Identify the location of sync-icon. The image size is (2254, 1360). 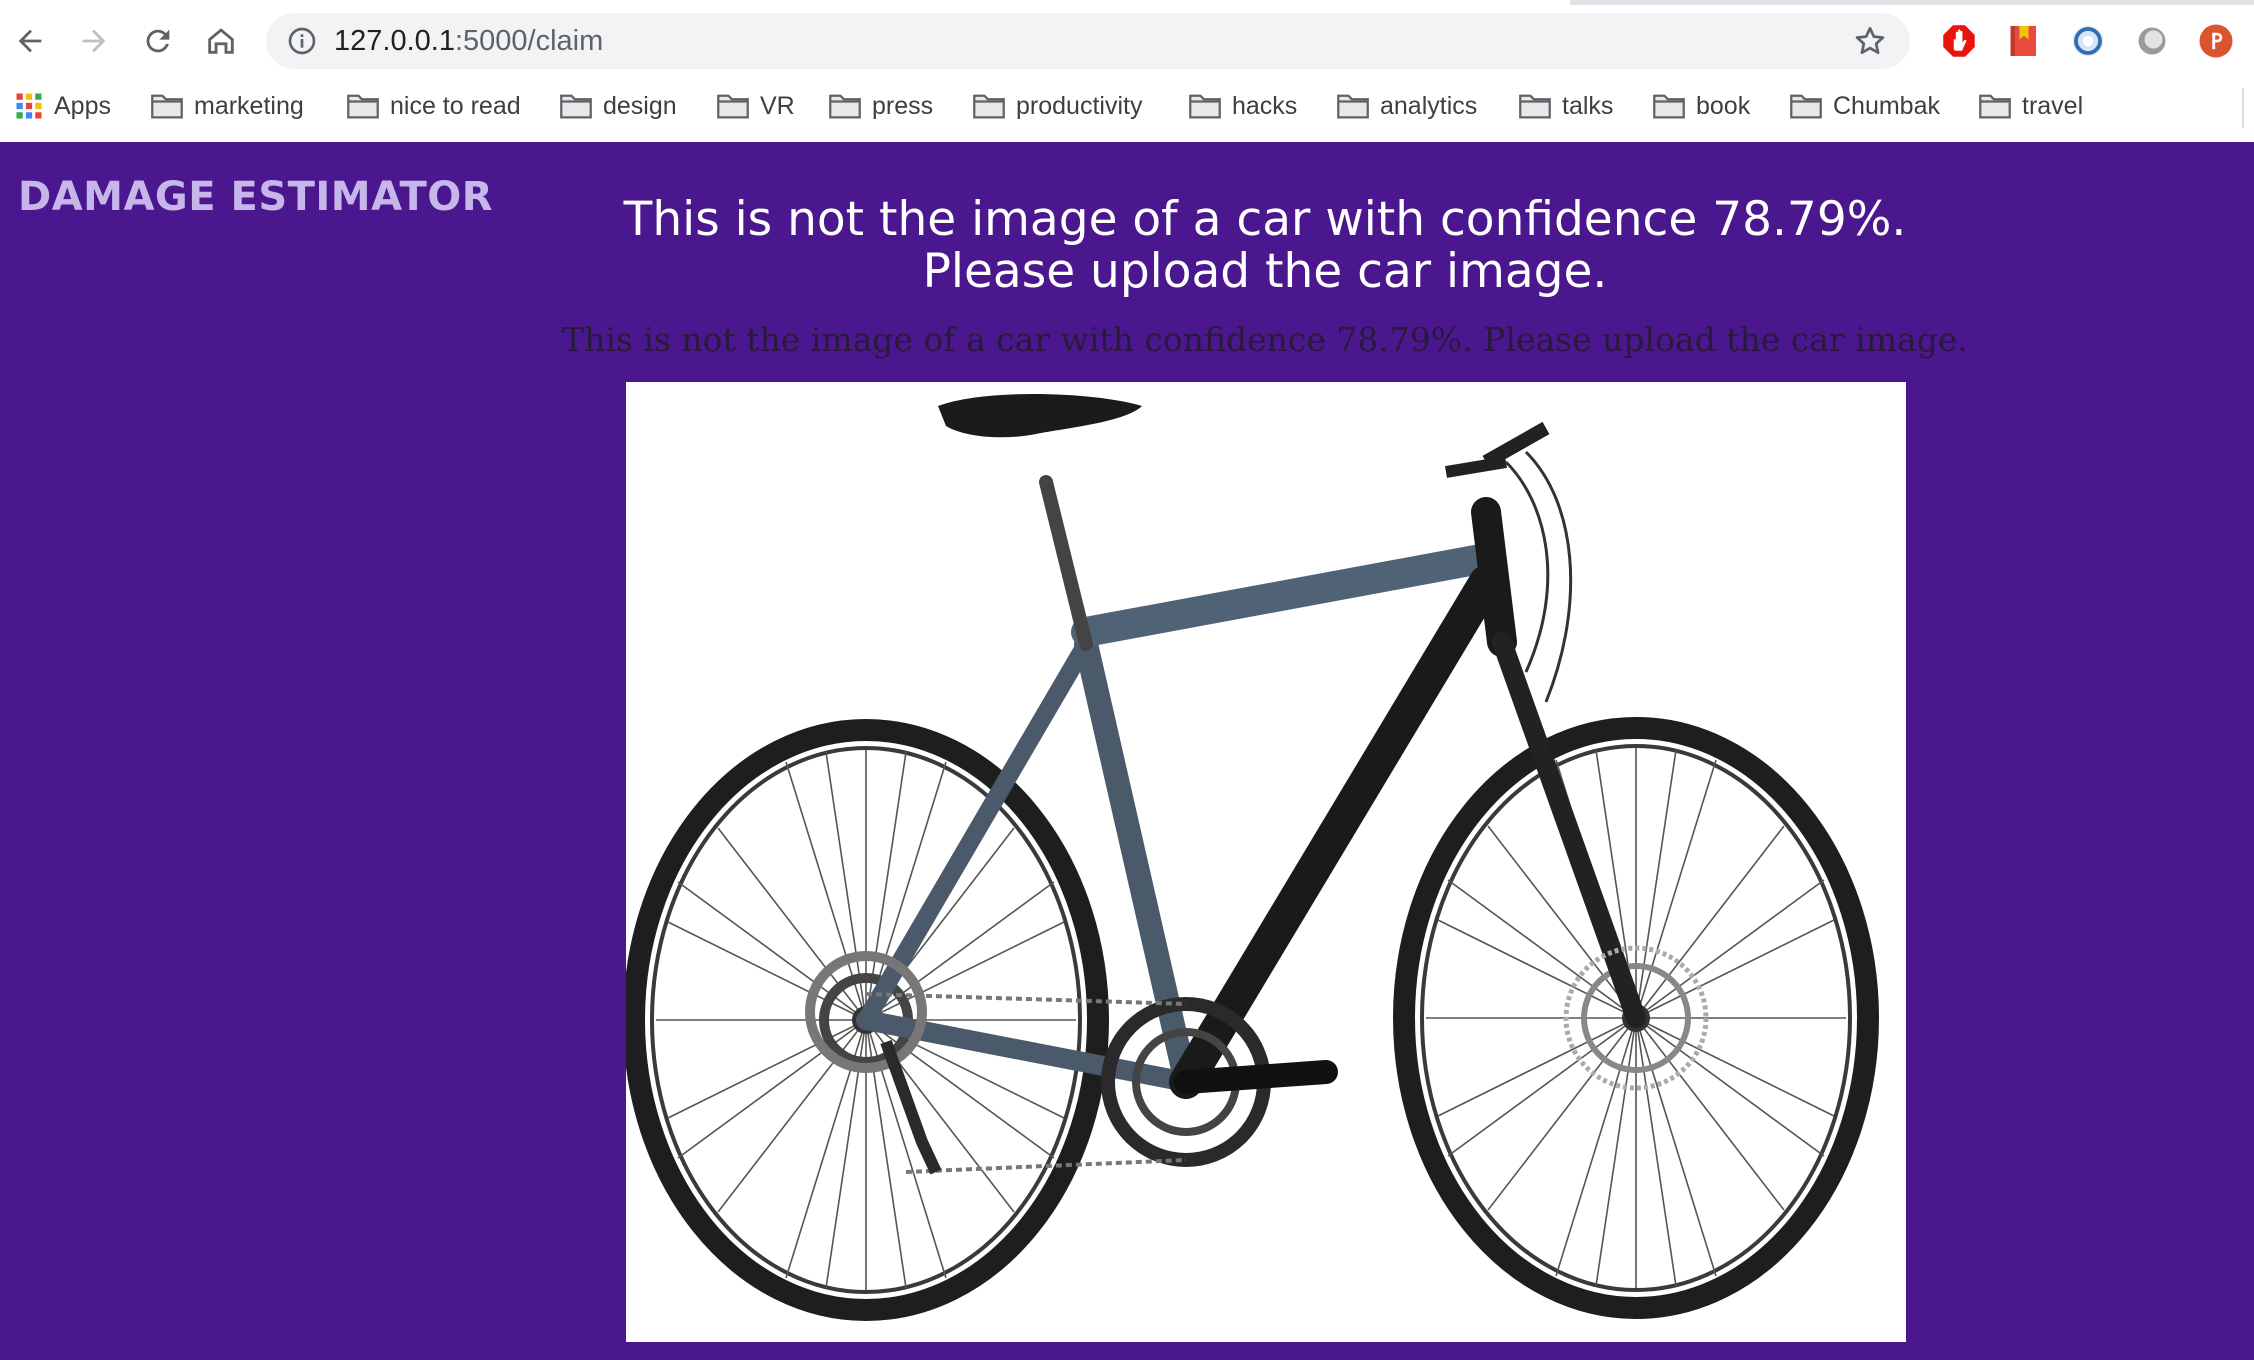
(2088, 41).